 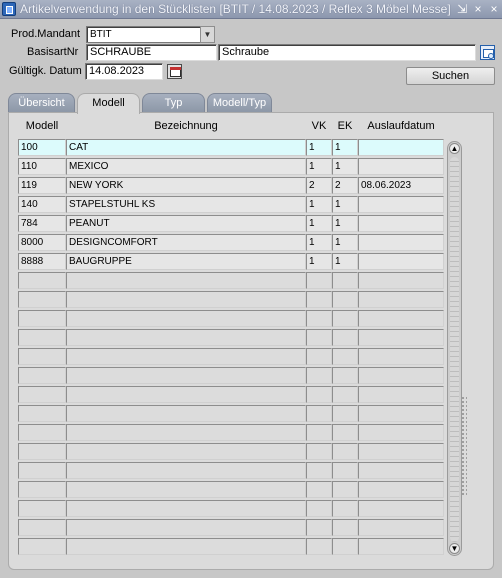 I want to click on basisart-input: SCHRAUBE, so click(x=151, y=52).